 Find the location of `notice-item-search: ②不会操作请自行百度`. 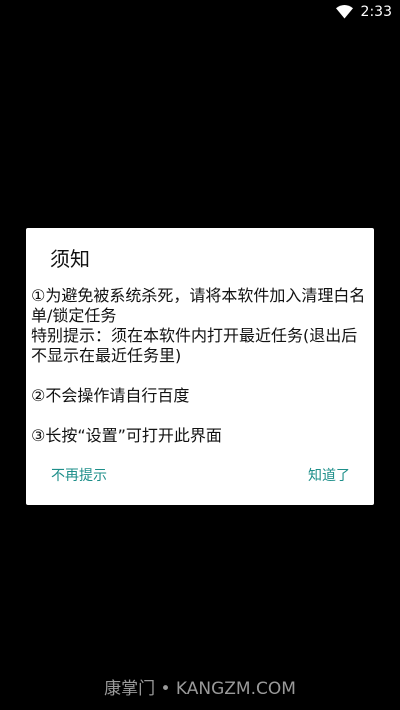

notice-item-search: ②不会操作请自行百度 is located at coordinates (110, 395).